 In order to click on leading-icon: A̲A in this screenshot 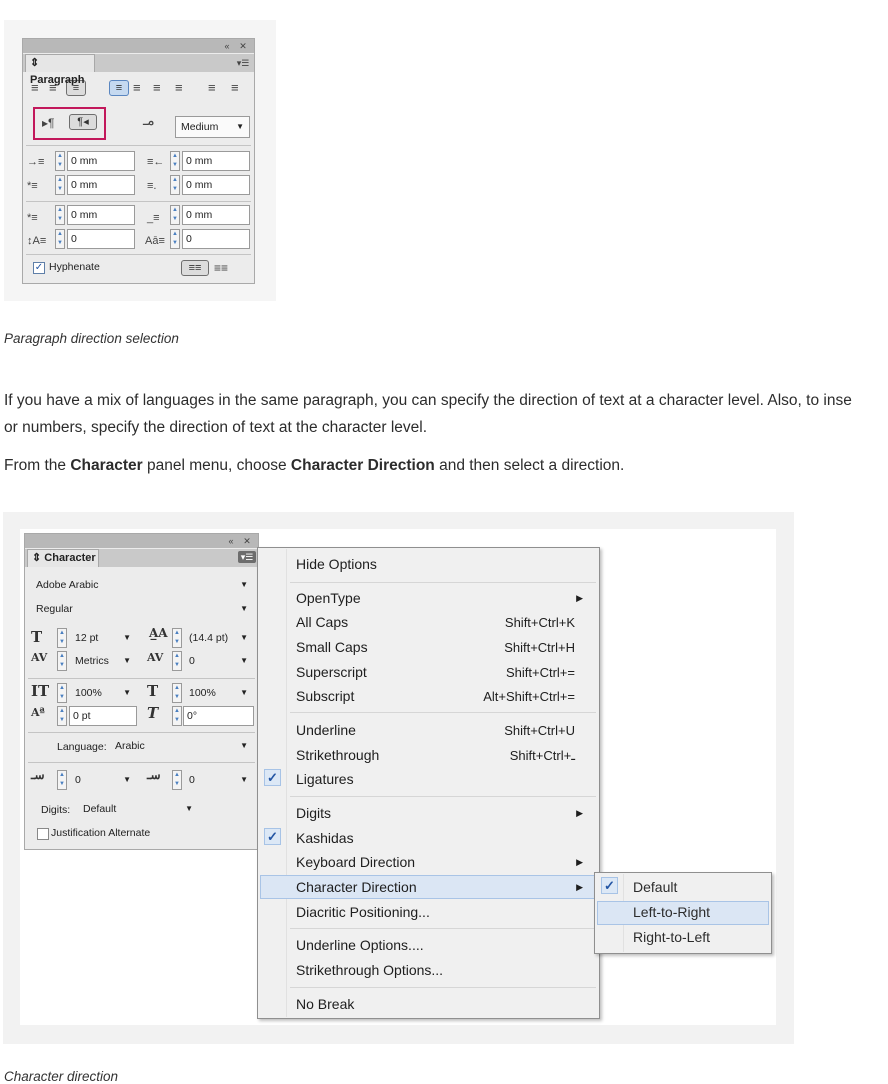, I will do `click(158, 633)`.